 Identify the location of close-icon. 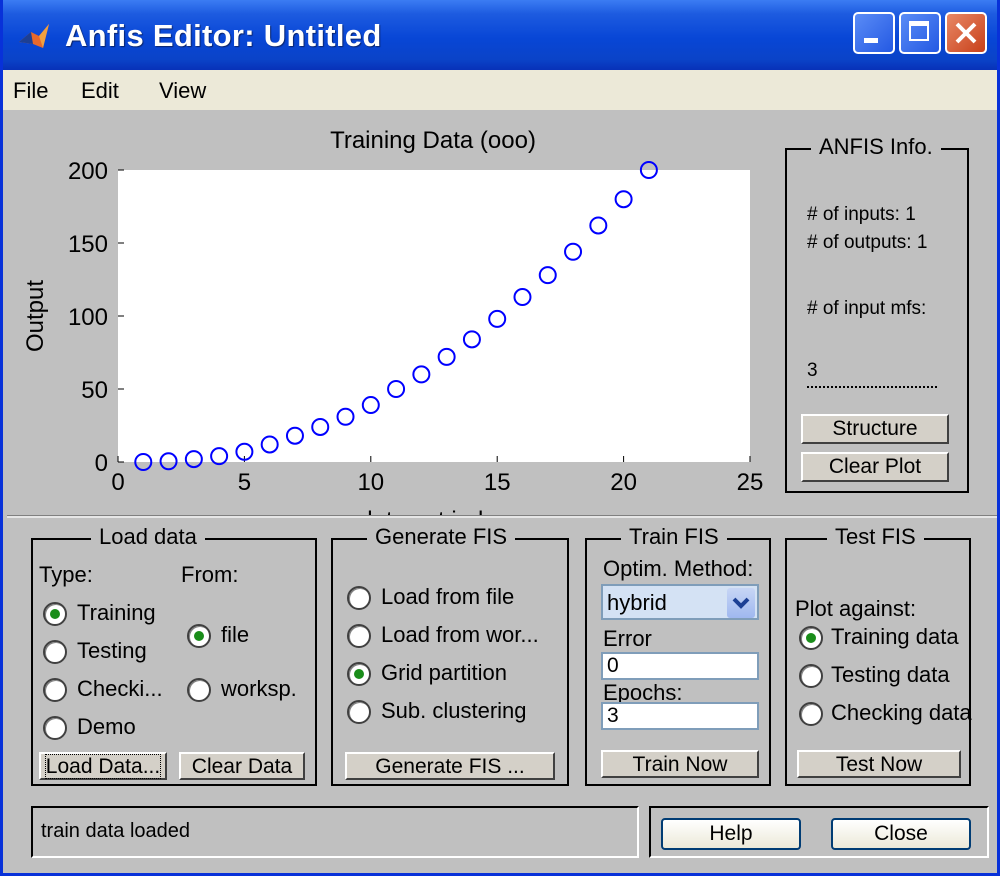
(966, 33).